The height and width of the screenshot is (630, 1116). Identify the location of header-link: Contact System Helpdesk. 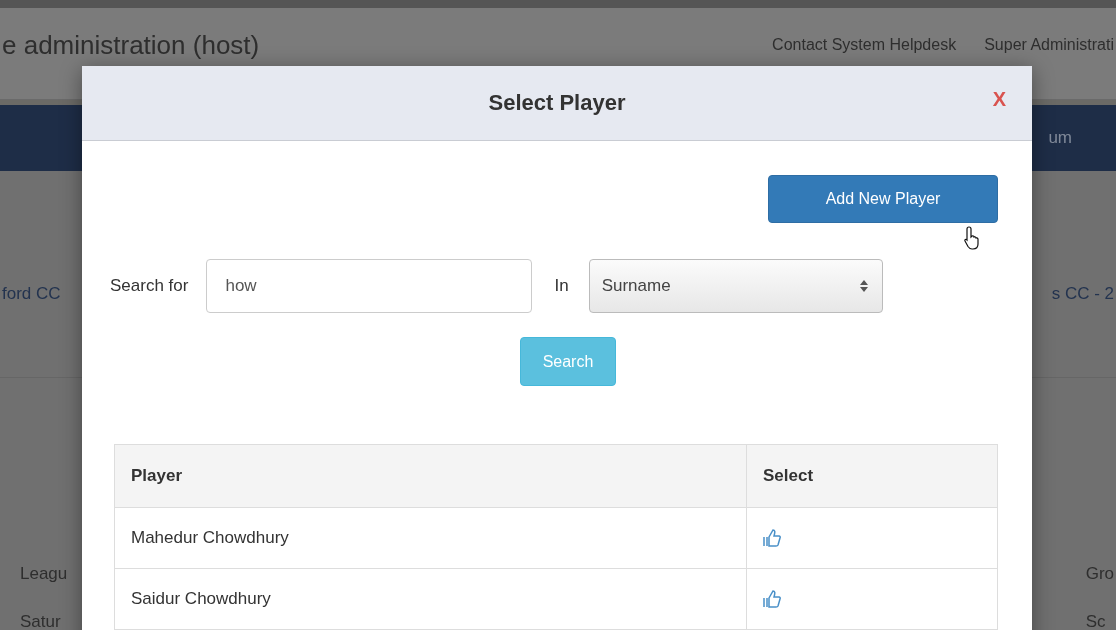
(864, 45).